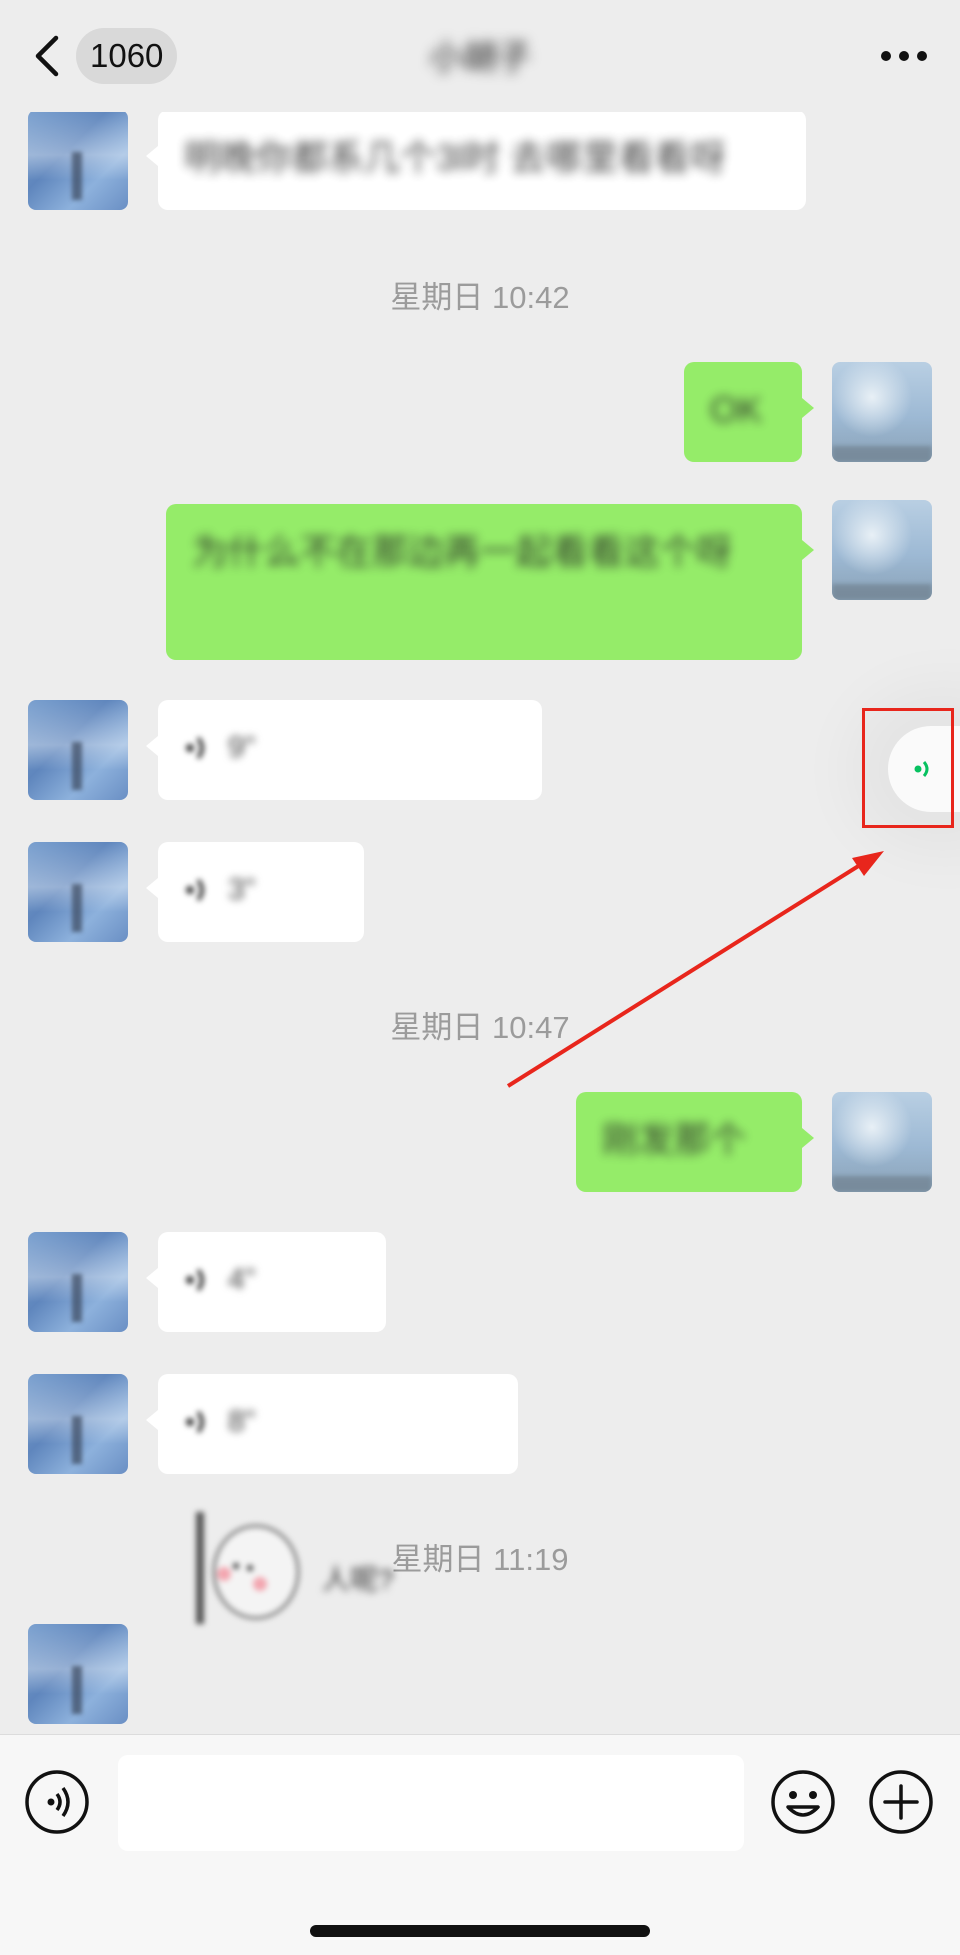  What do you see at coordinates (480, 1027) in the screenshot?
I see `timestamp-label: 星期日 10:47` at bounding box center [480, 1027].